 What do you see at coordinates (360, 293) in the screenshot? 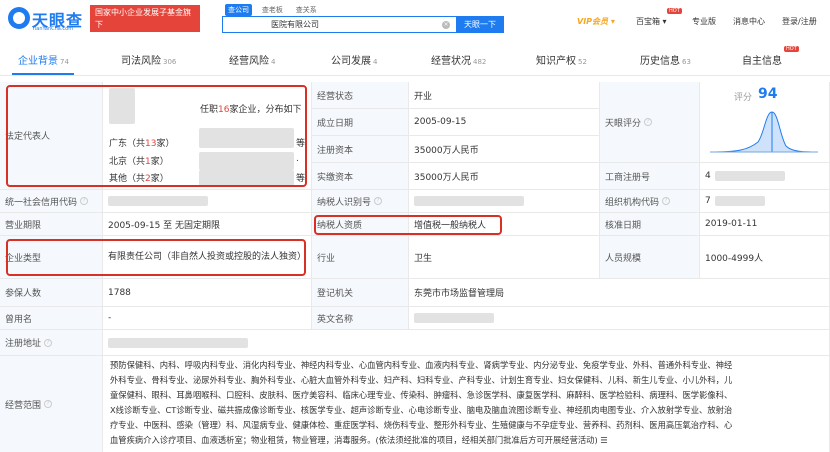
I see `authority-label: 登记机关` at bounding box center [360, 293].